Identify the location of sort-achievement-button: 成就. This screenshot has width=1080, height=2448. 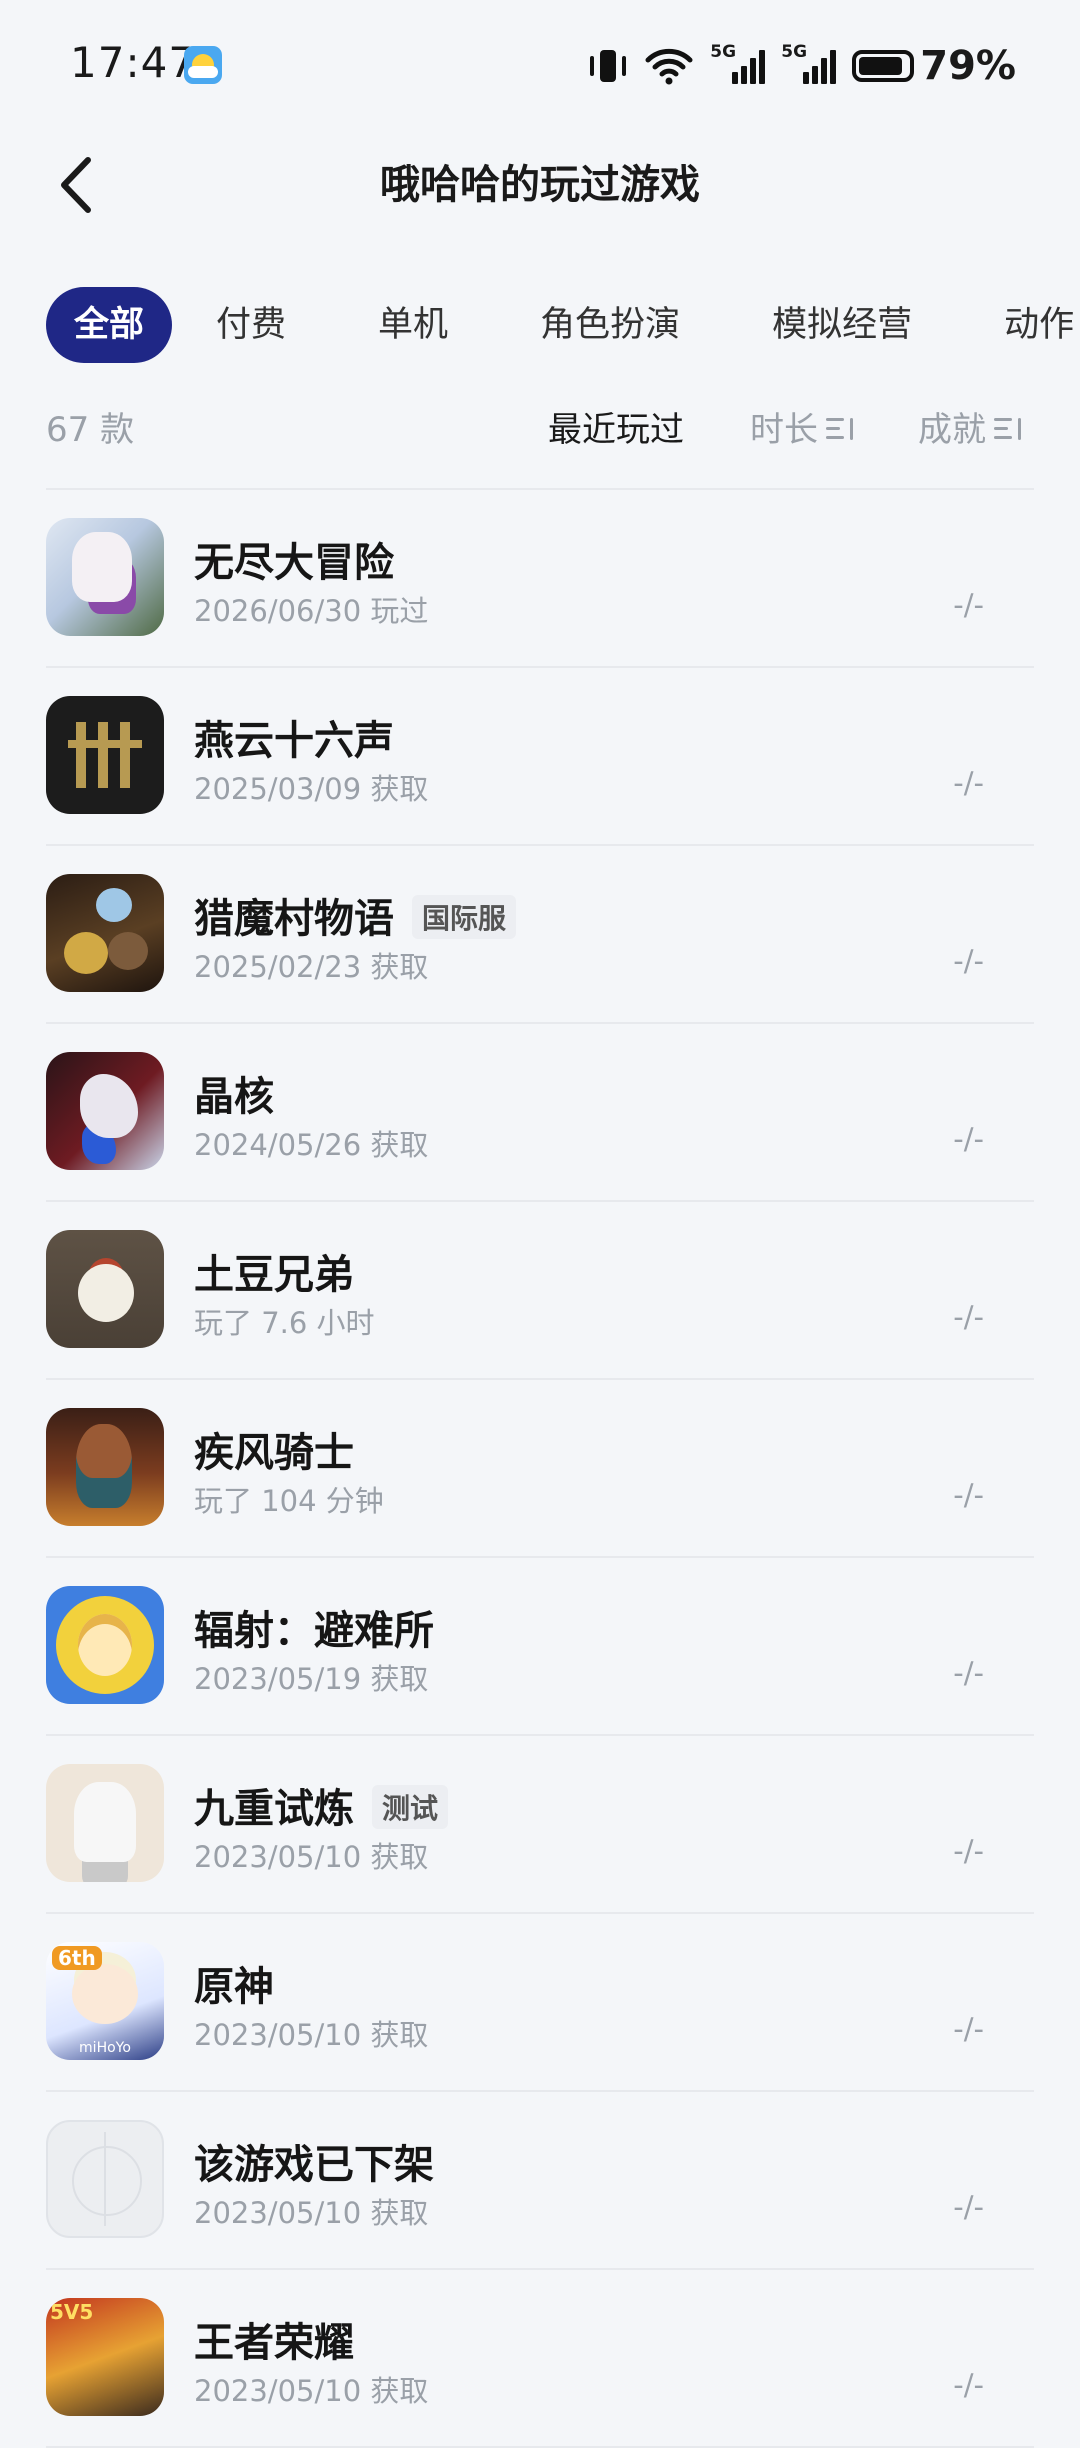
(970, 426).